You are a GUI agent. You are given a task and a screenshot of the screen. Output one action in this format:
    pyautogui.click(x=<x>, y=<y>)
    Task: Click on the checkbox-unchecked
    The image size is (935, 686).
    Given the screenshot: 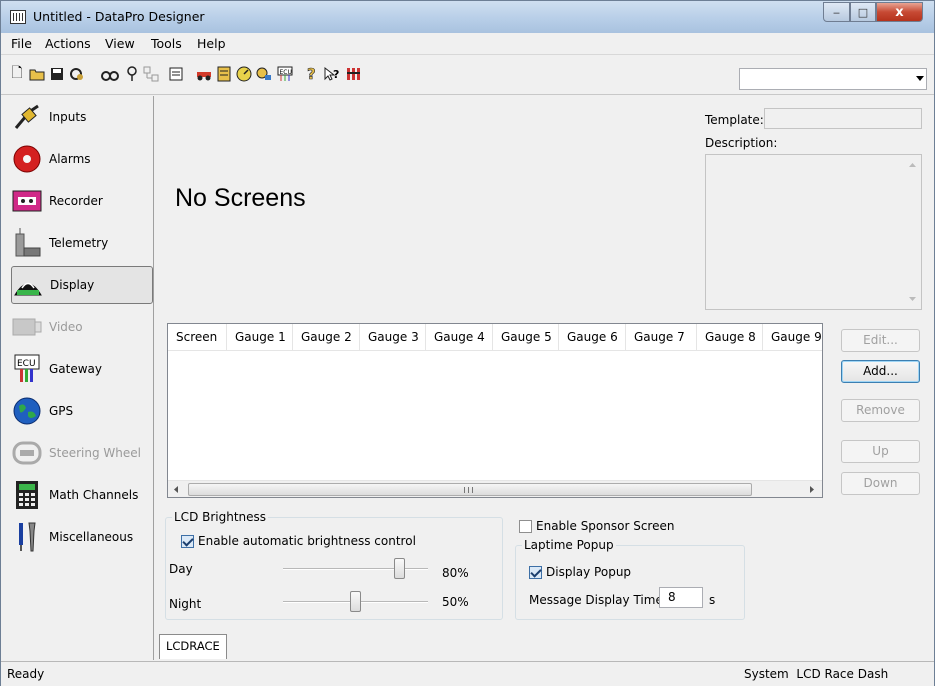 What is the action you would take?
    pyautogui.click(x=525, y=526)
    